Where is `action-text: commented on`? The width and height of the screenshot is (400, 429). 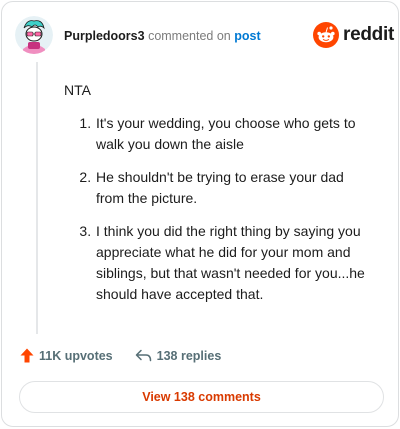 action-text: commented on is located at coordinates (189, 36).